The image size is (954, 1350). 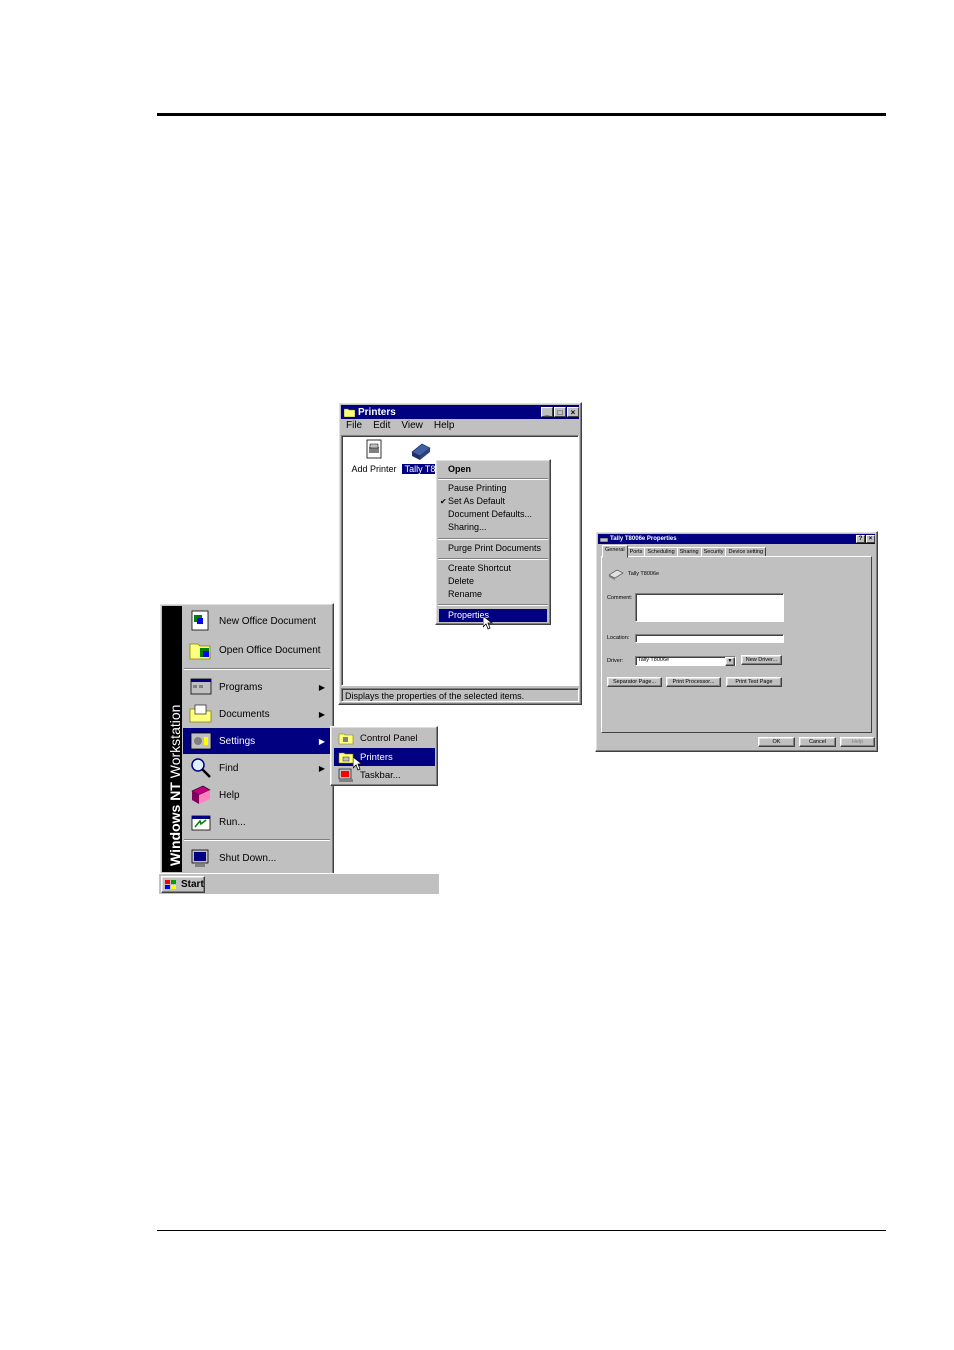 I want to click on menu-item-set-as-default-label: Set As Default, so click(x=477, y=501).